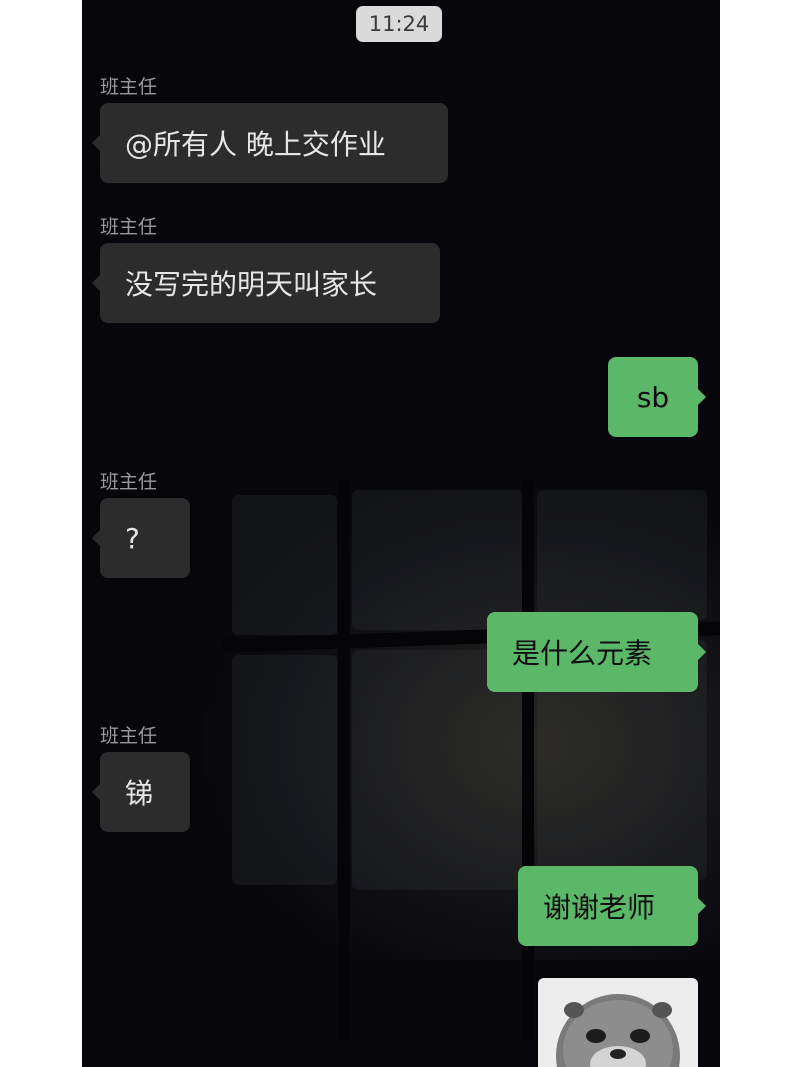 This screenshot has height=1067, width=800. I want to click on incoming-message-bubble: 锑, so click(141, 792).